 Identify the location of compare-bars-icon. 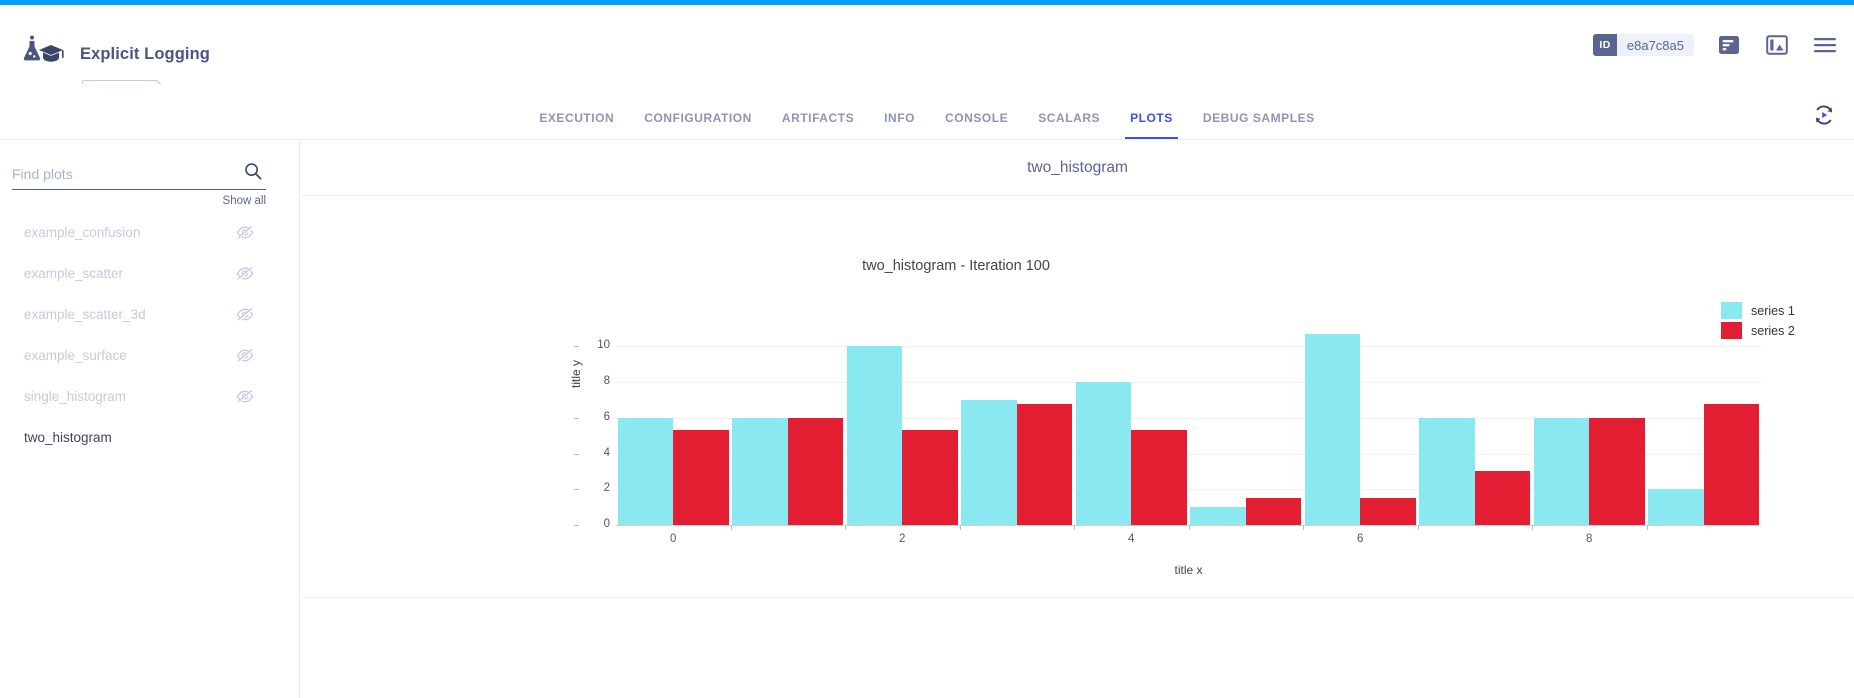
(1729, 45).